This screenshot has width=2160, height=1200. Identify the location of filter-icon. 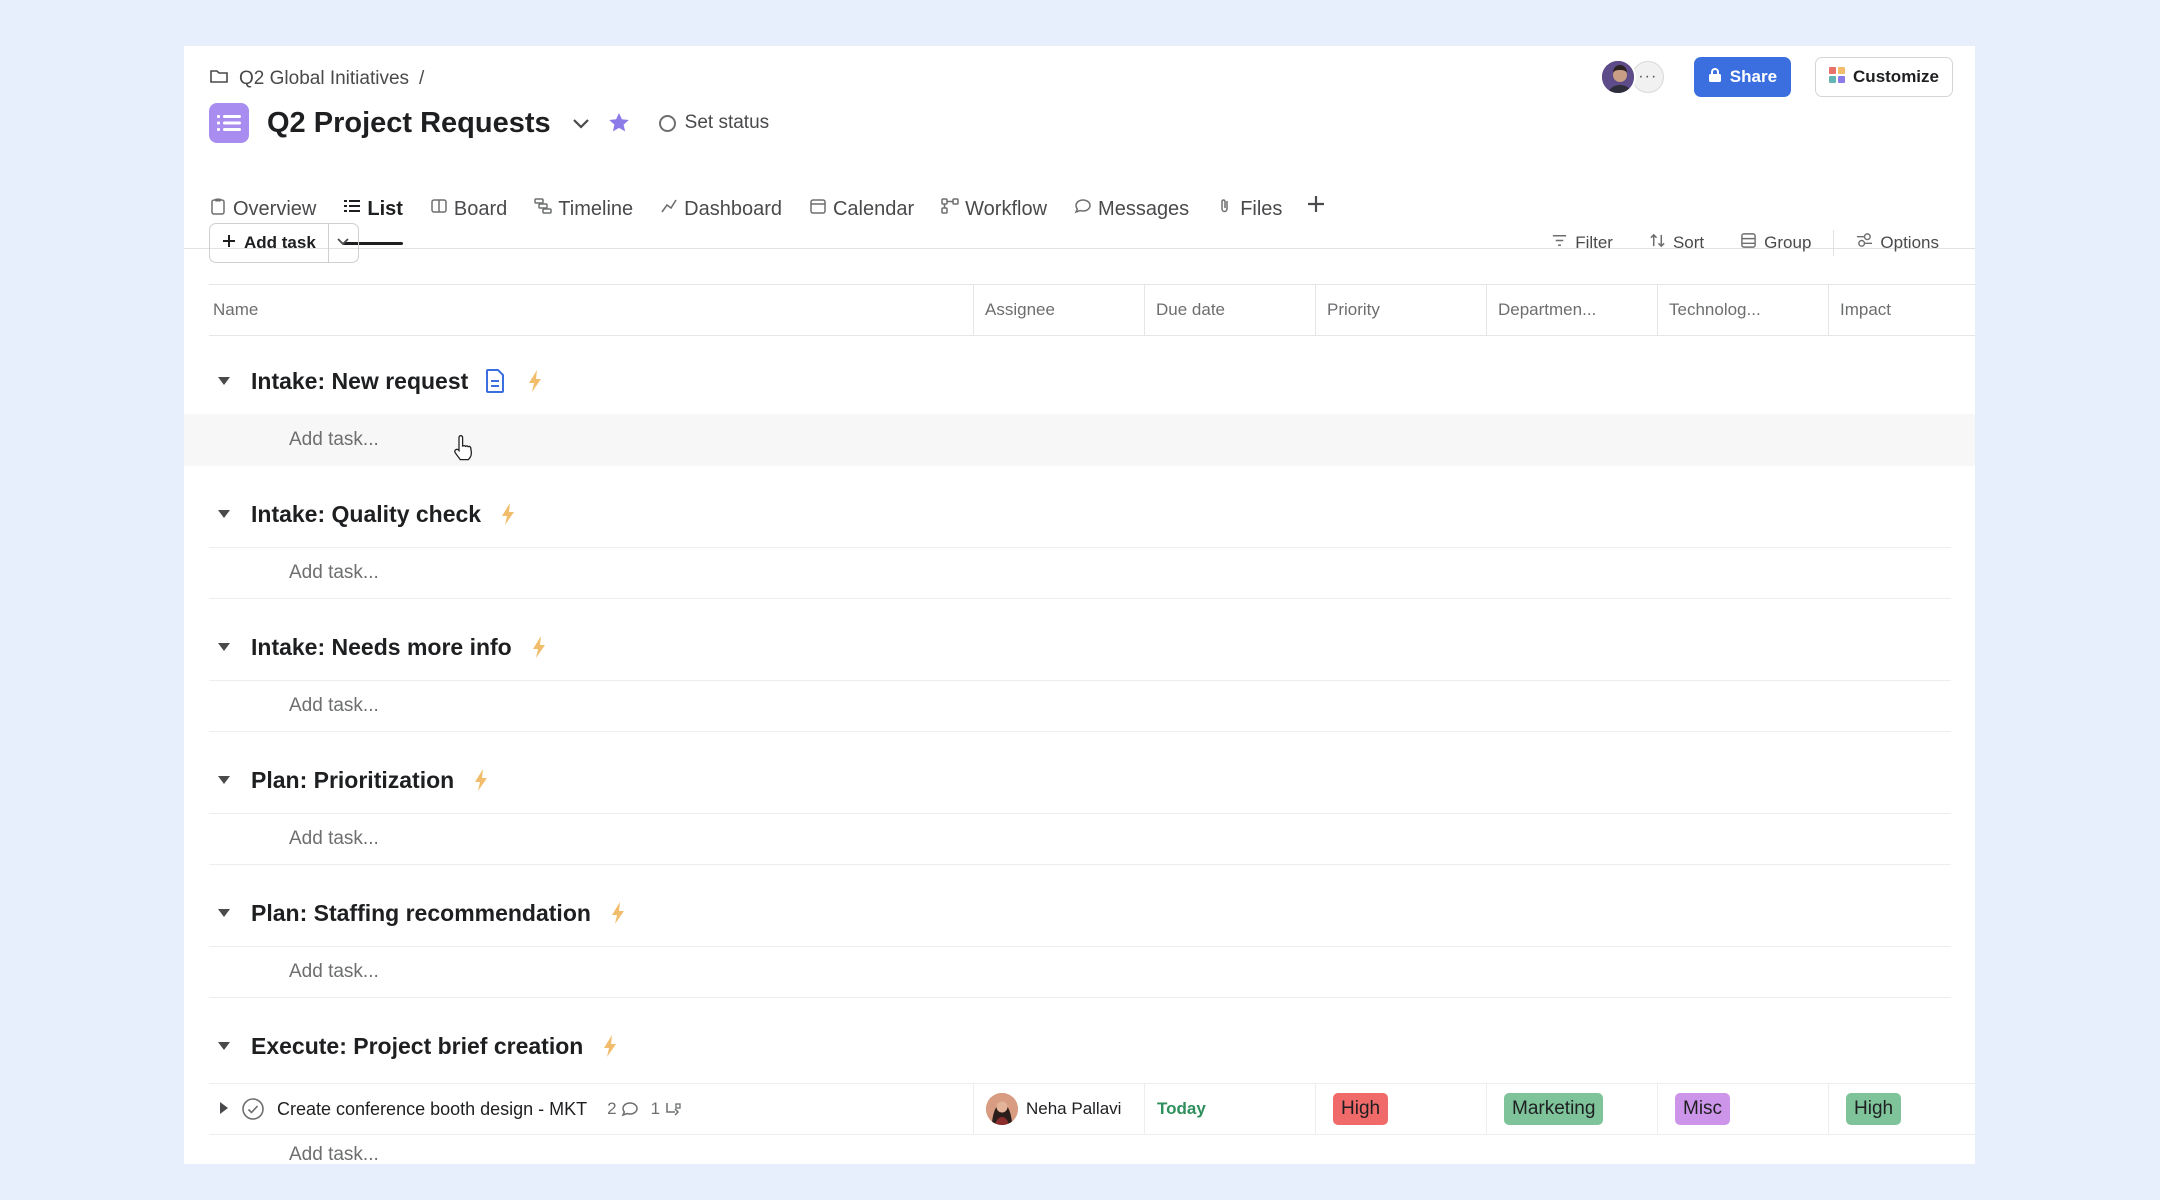
(1559, 243).